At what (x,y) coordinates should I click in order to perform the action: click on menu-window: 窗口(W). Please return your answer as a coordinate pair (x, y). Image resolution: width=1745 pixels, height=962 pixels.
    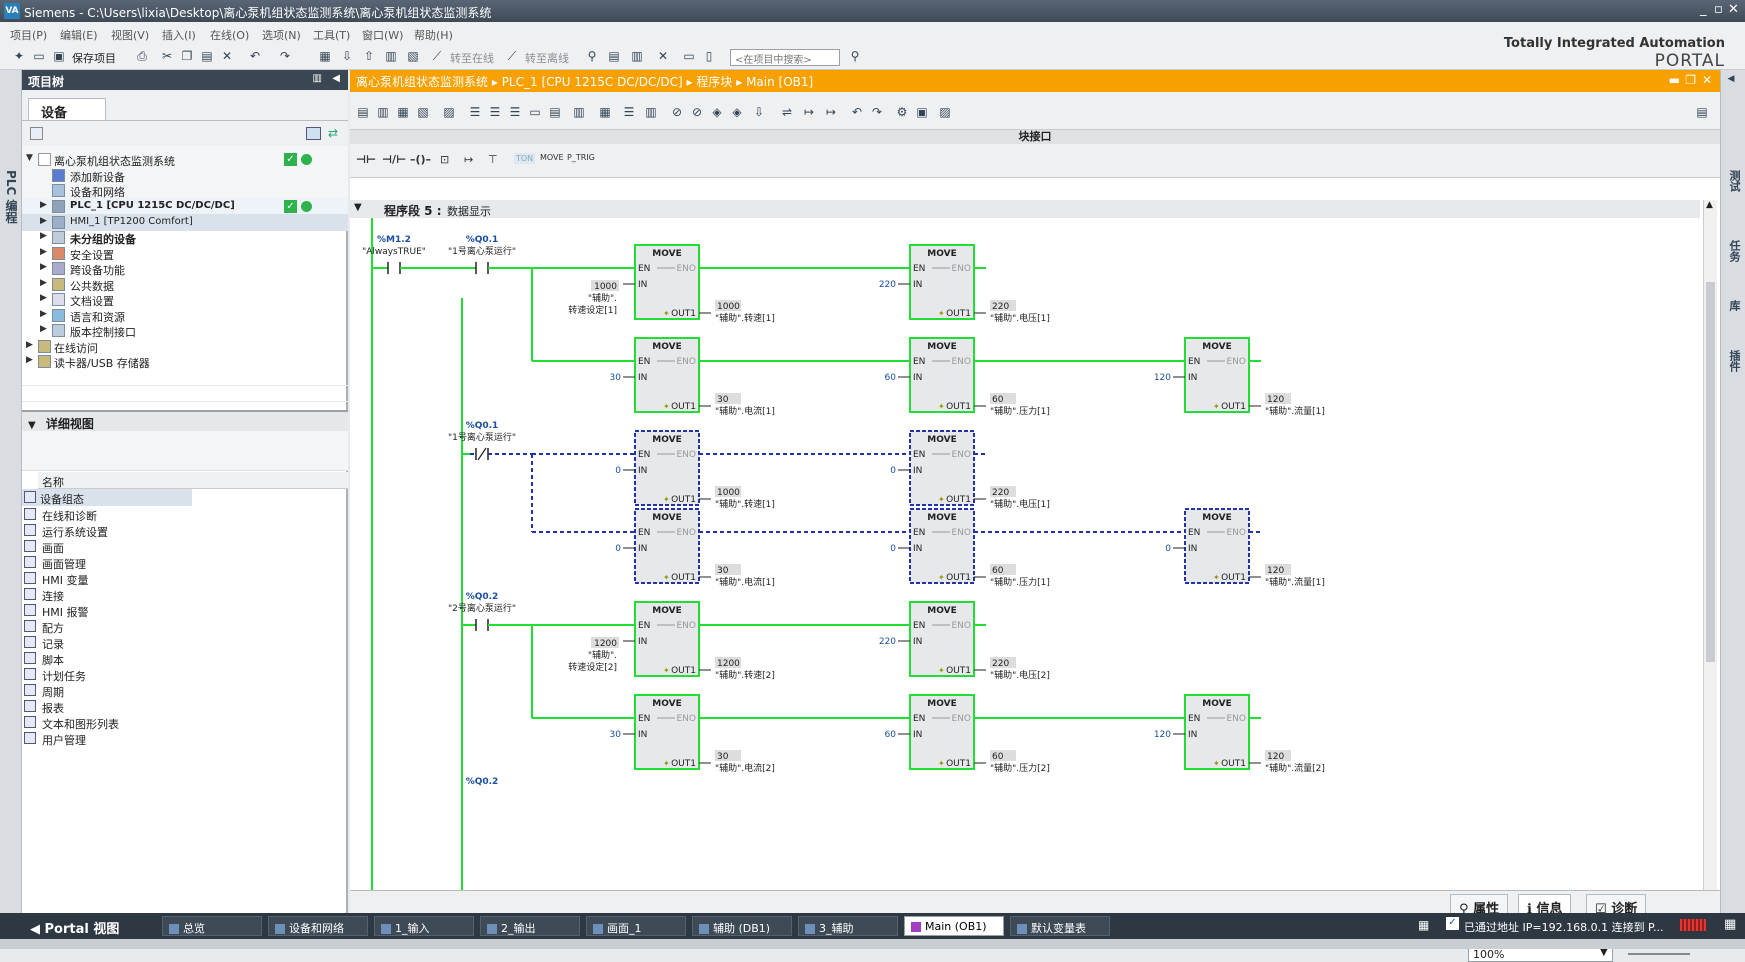
    Looking at the image, I should click on (382, 35).